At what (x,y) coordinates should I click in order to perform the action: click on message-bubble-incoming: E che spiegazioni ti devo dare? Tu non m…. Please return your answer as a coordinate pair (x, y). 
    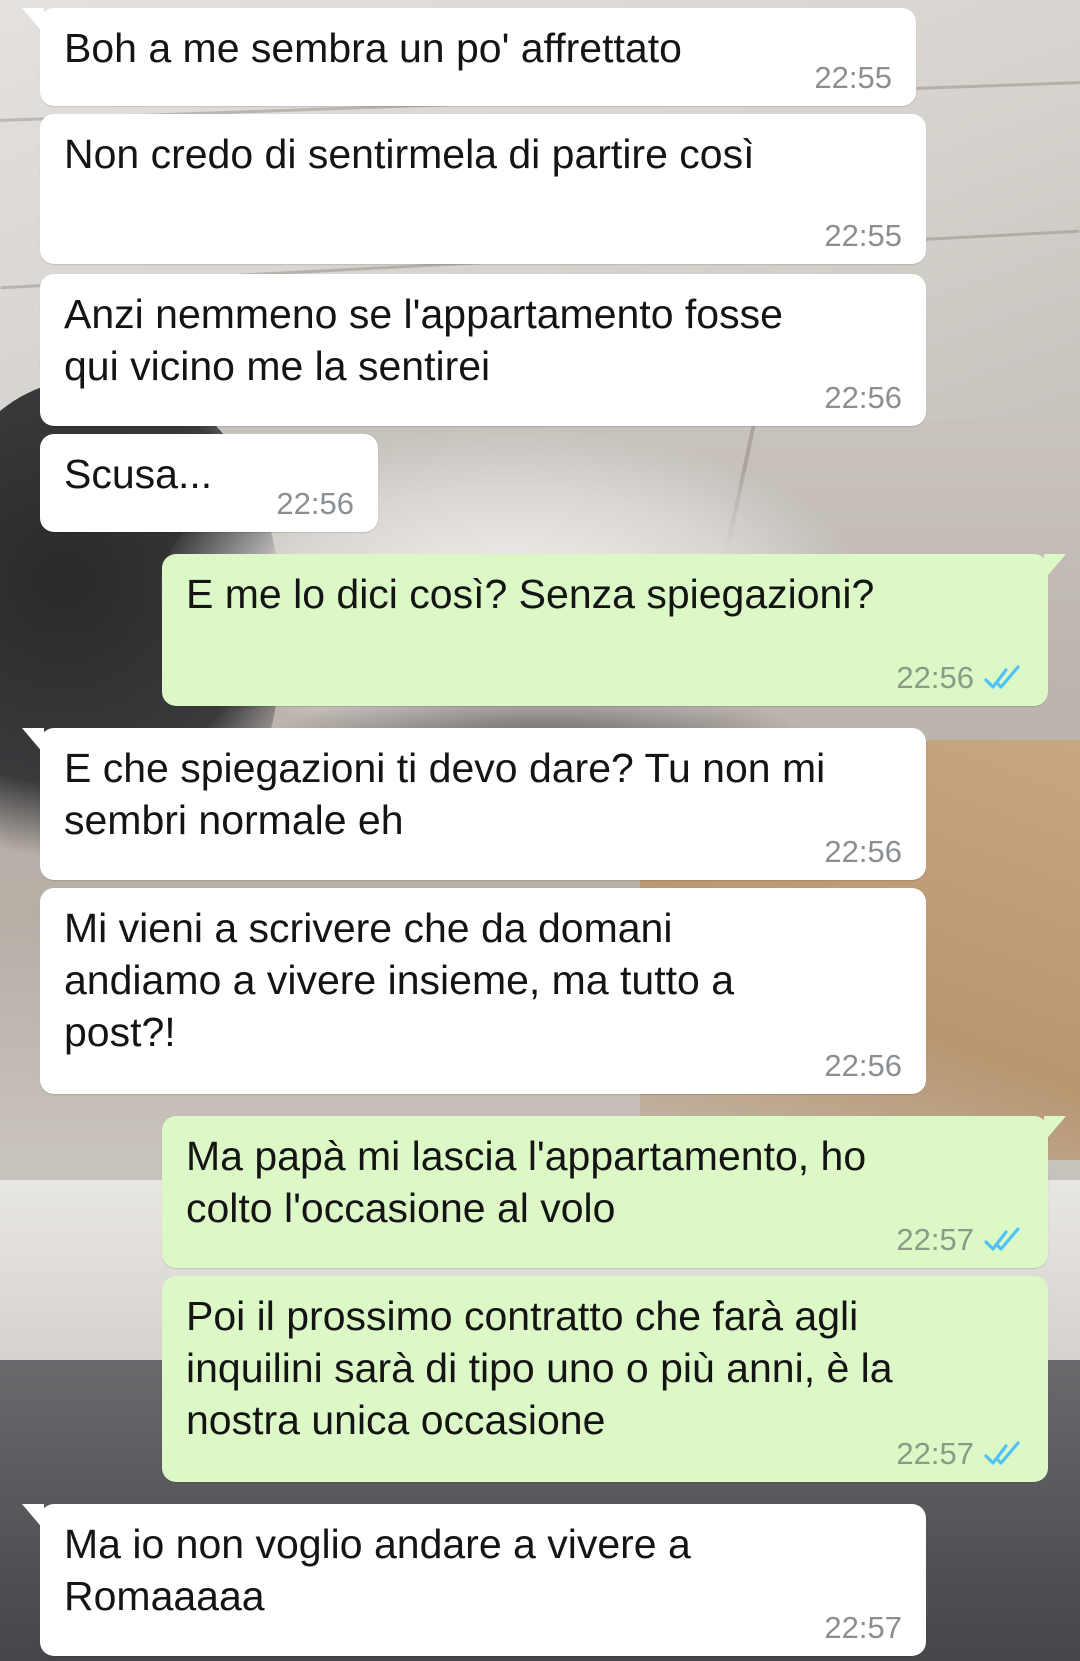
    Looking at the image, I should click on (474, 804).